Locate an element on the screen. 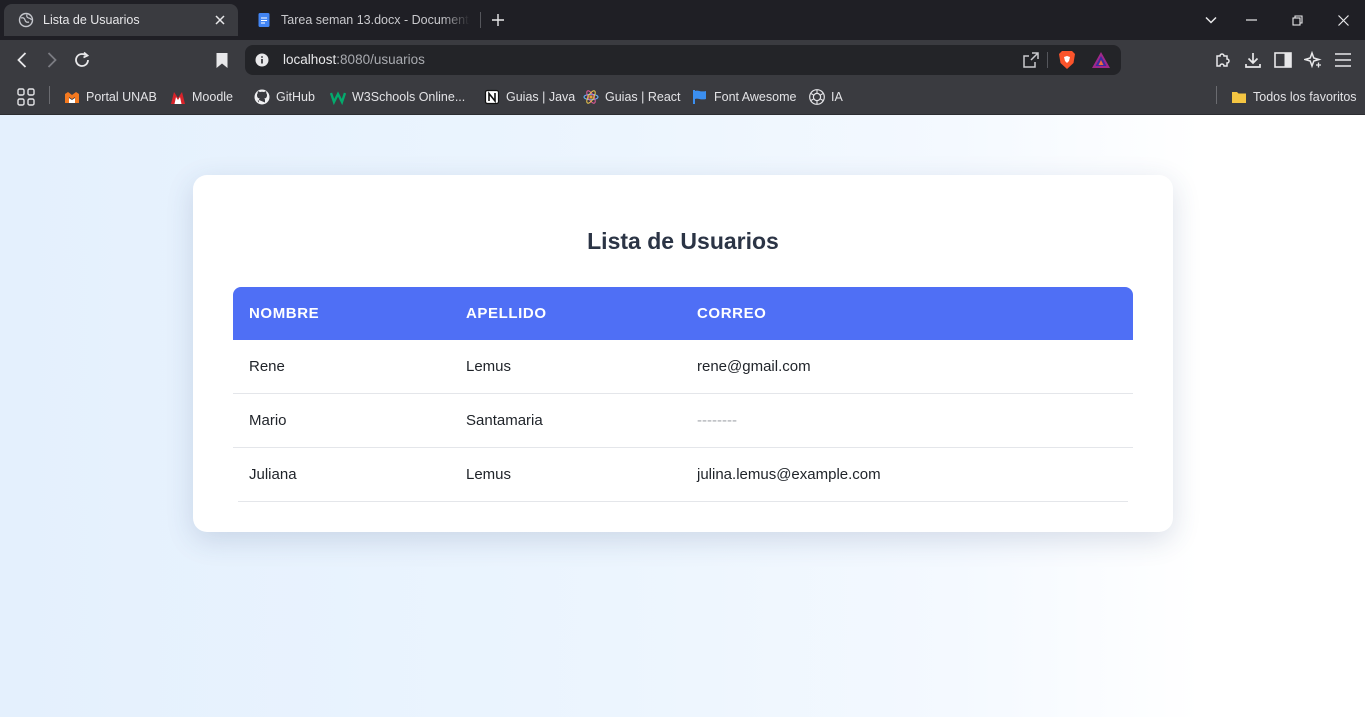 The image size is (1365, 717). download-icon is located at coordinates (1253, 60).